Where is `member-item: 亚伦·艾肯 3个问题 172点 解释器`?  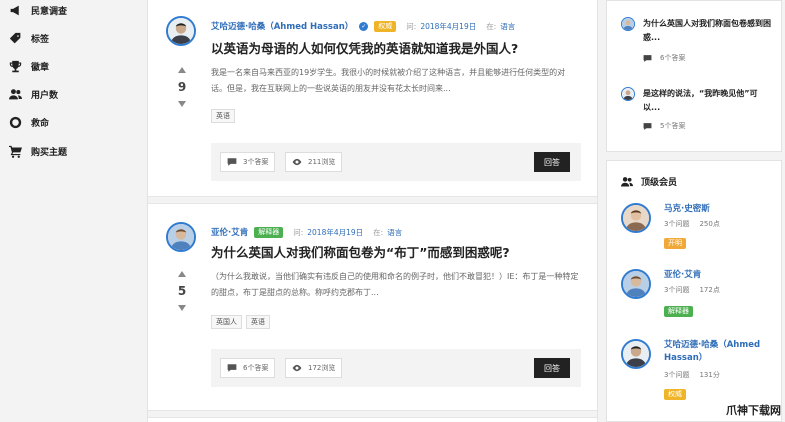
member-item: 亚伦·艾肯 3个问题 172点 解释器 is located at coordinates (701, 294).